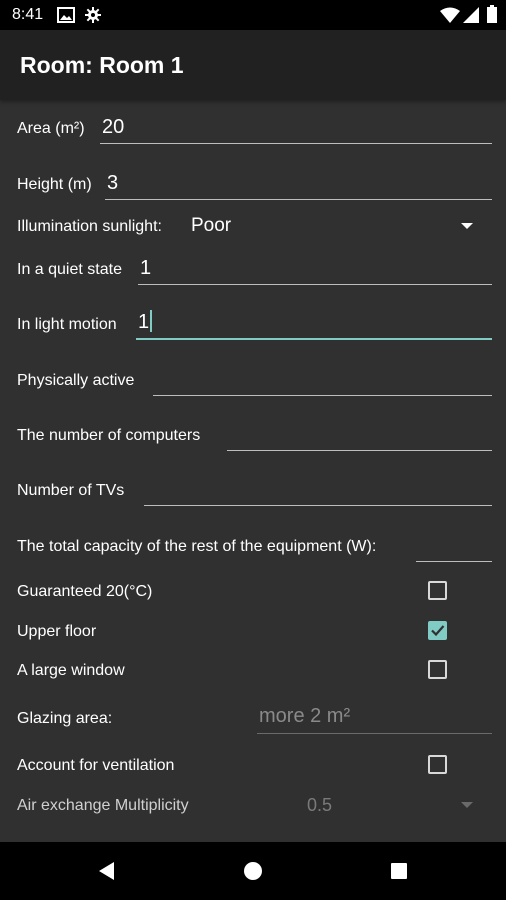 This screenshot has width=506, height=900. What do you see at coordinates (395, 807) in the screenshot?
I see `air-exchange-spinner: 0.5` at bounding box center [395, 807].